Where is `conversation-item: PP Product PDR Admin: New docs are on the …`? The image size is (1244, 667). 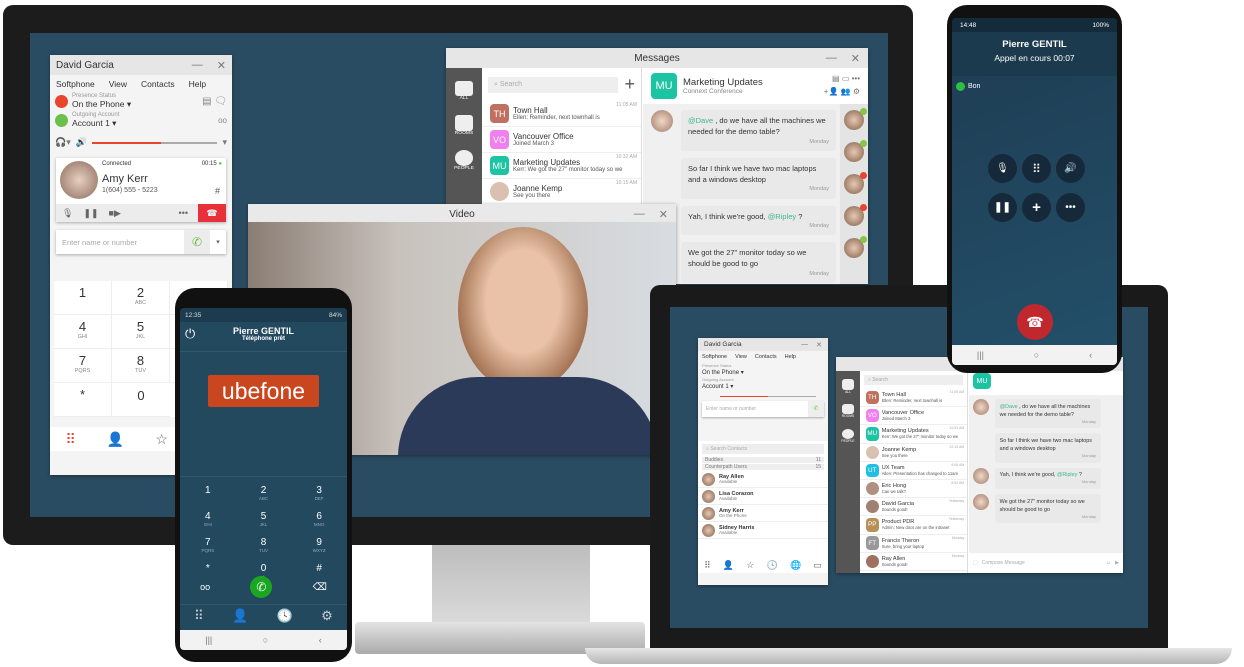
conversation-item: PP Product PDR Admin: New docs are on the … is located at coordinates (913, 525).